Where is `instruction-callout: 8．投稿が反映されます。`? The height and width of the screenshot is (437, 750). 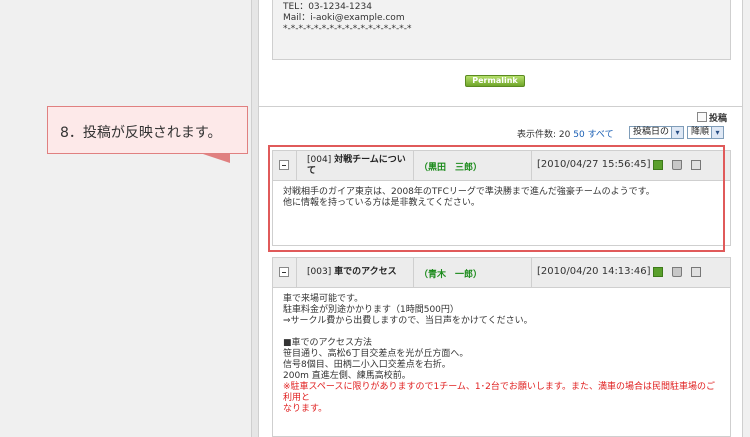 instruction-callout: 8．投稿が反映されます。 is located at coordinates (147, 130).